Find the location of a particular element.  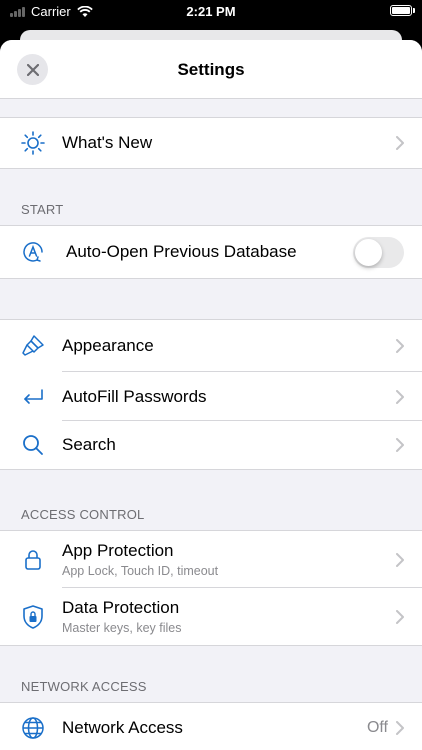

group-start: Auto-Open Previous Database is located at coordinates (211, 252).